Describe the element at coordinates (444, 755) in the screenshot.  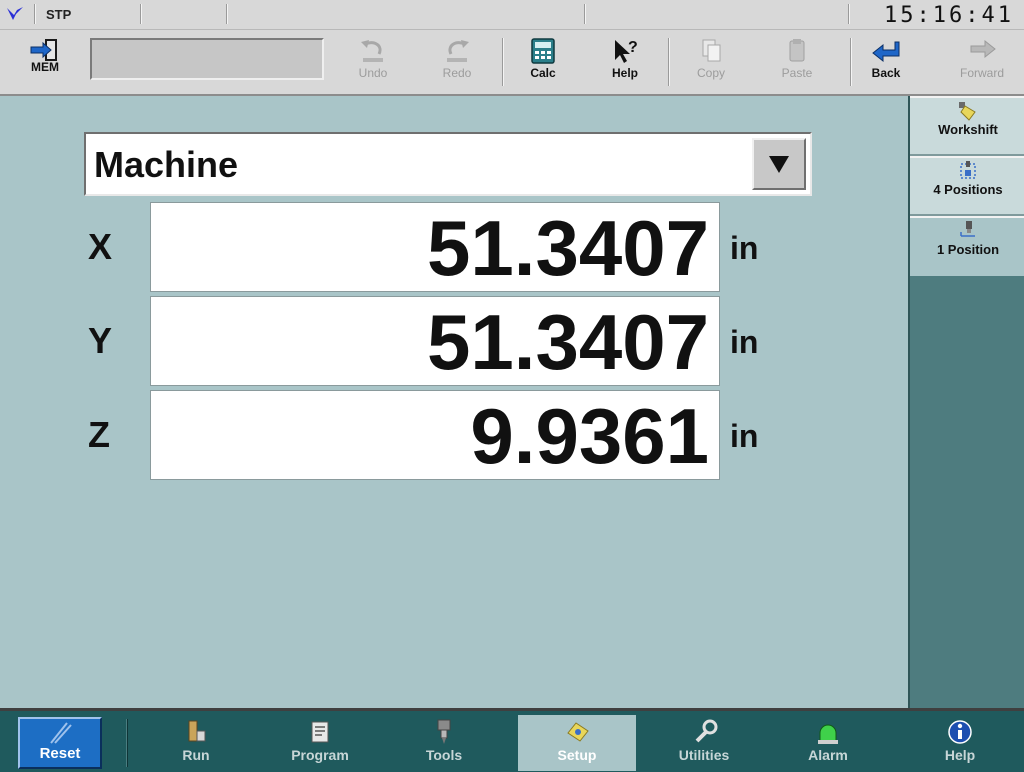
I see `nav-tools-label: Tools` at that location.